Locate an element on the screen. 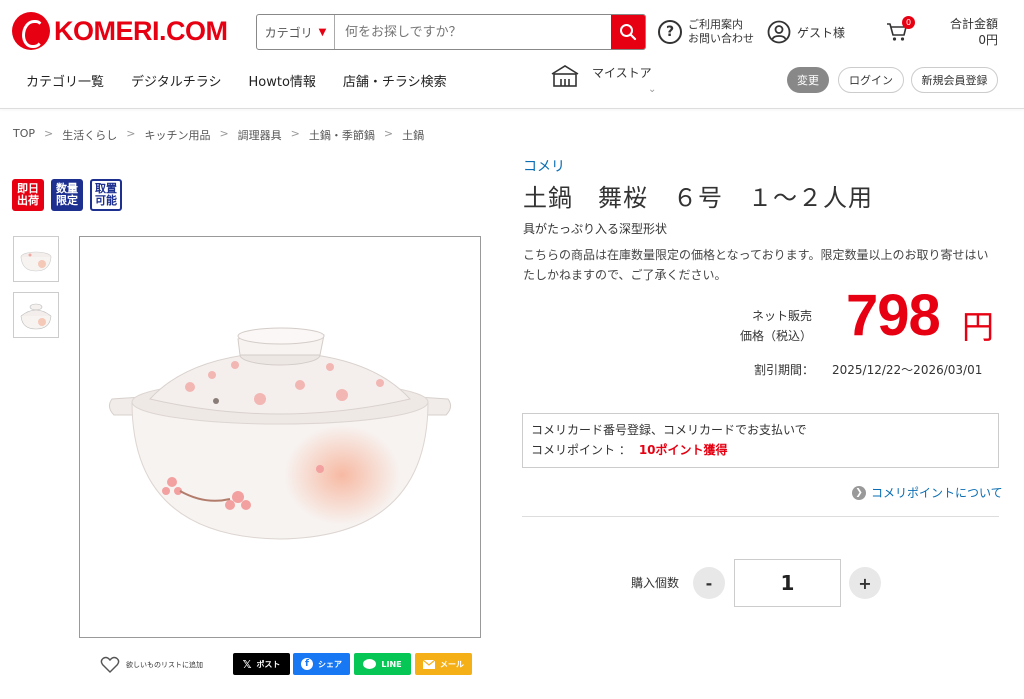 The image size is (1024, 699). my-store-menu: マイストア ⌄ is located at coordinates (603, 79).